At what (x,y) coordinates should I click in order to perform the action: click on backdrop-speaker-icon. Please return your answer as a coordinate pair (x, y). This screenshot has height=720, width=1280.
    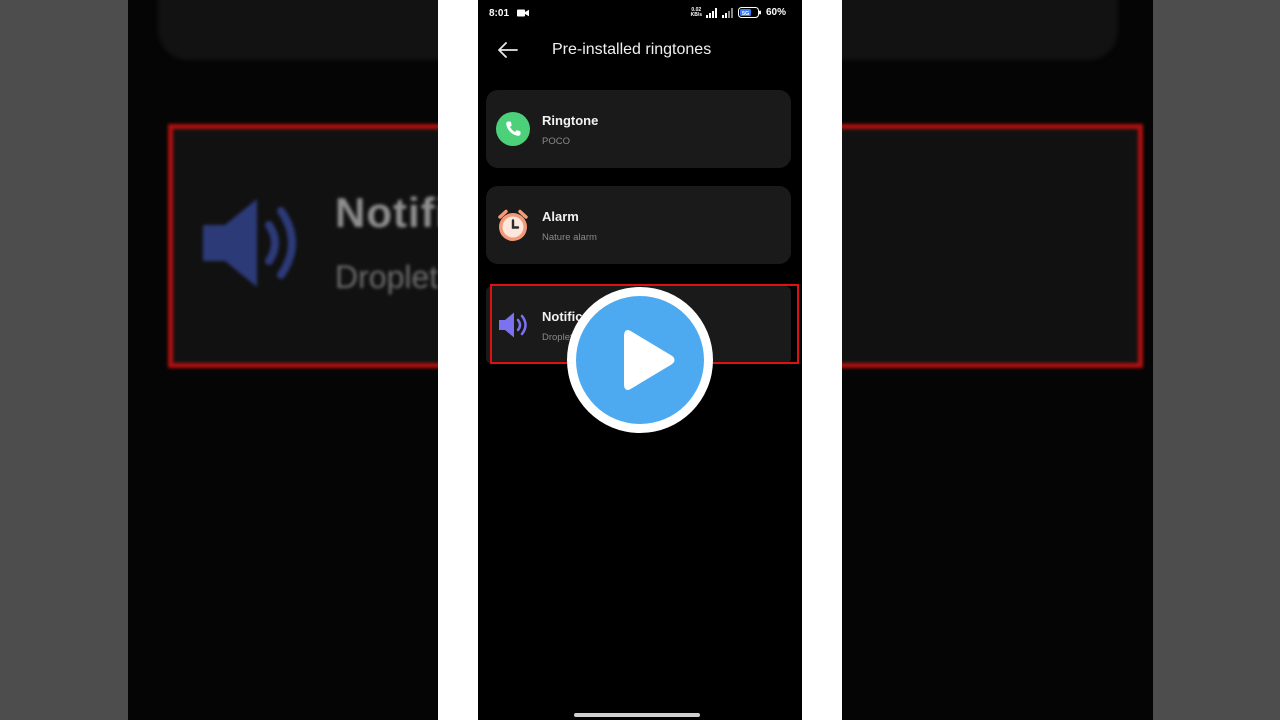
    Looking at the image, I should click on (249, 243).